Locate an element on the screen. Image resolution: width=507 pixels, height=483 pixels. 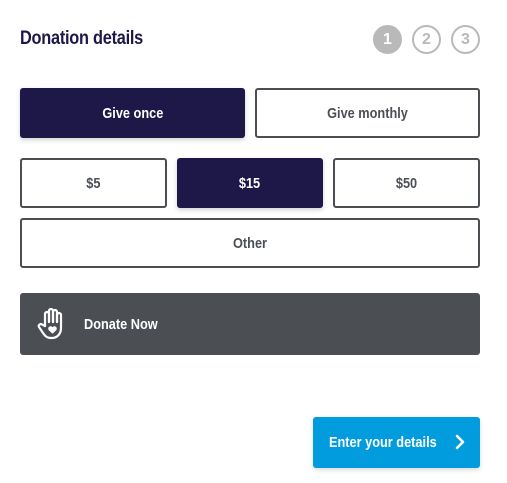
donate-now-label: Donate Now is located at coordinates (121, 324).